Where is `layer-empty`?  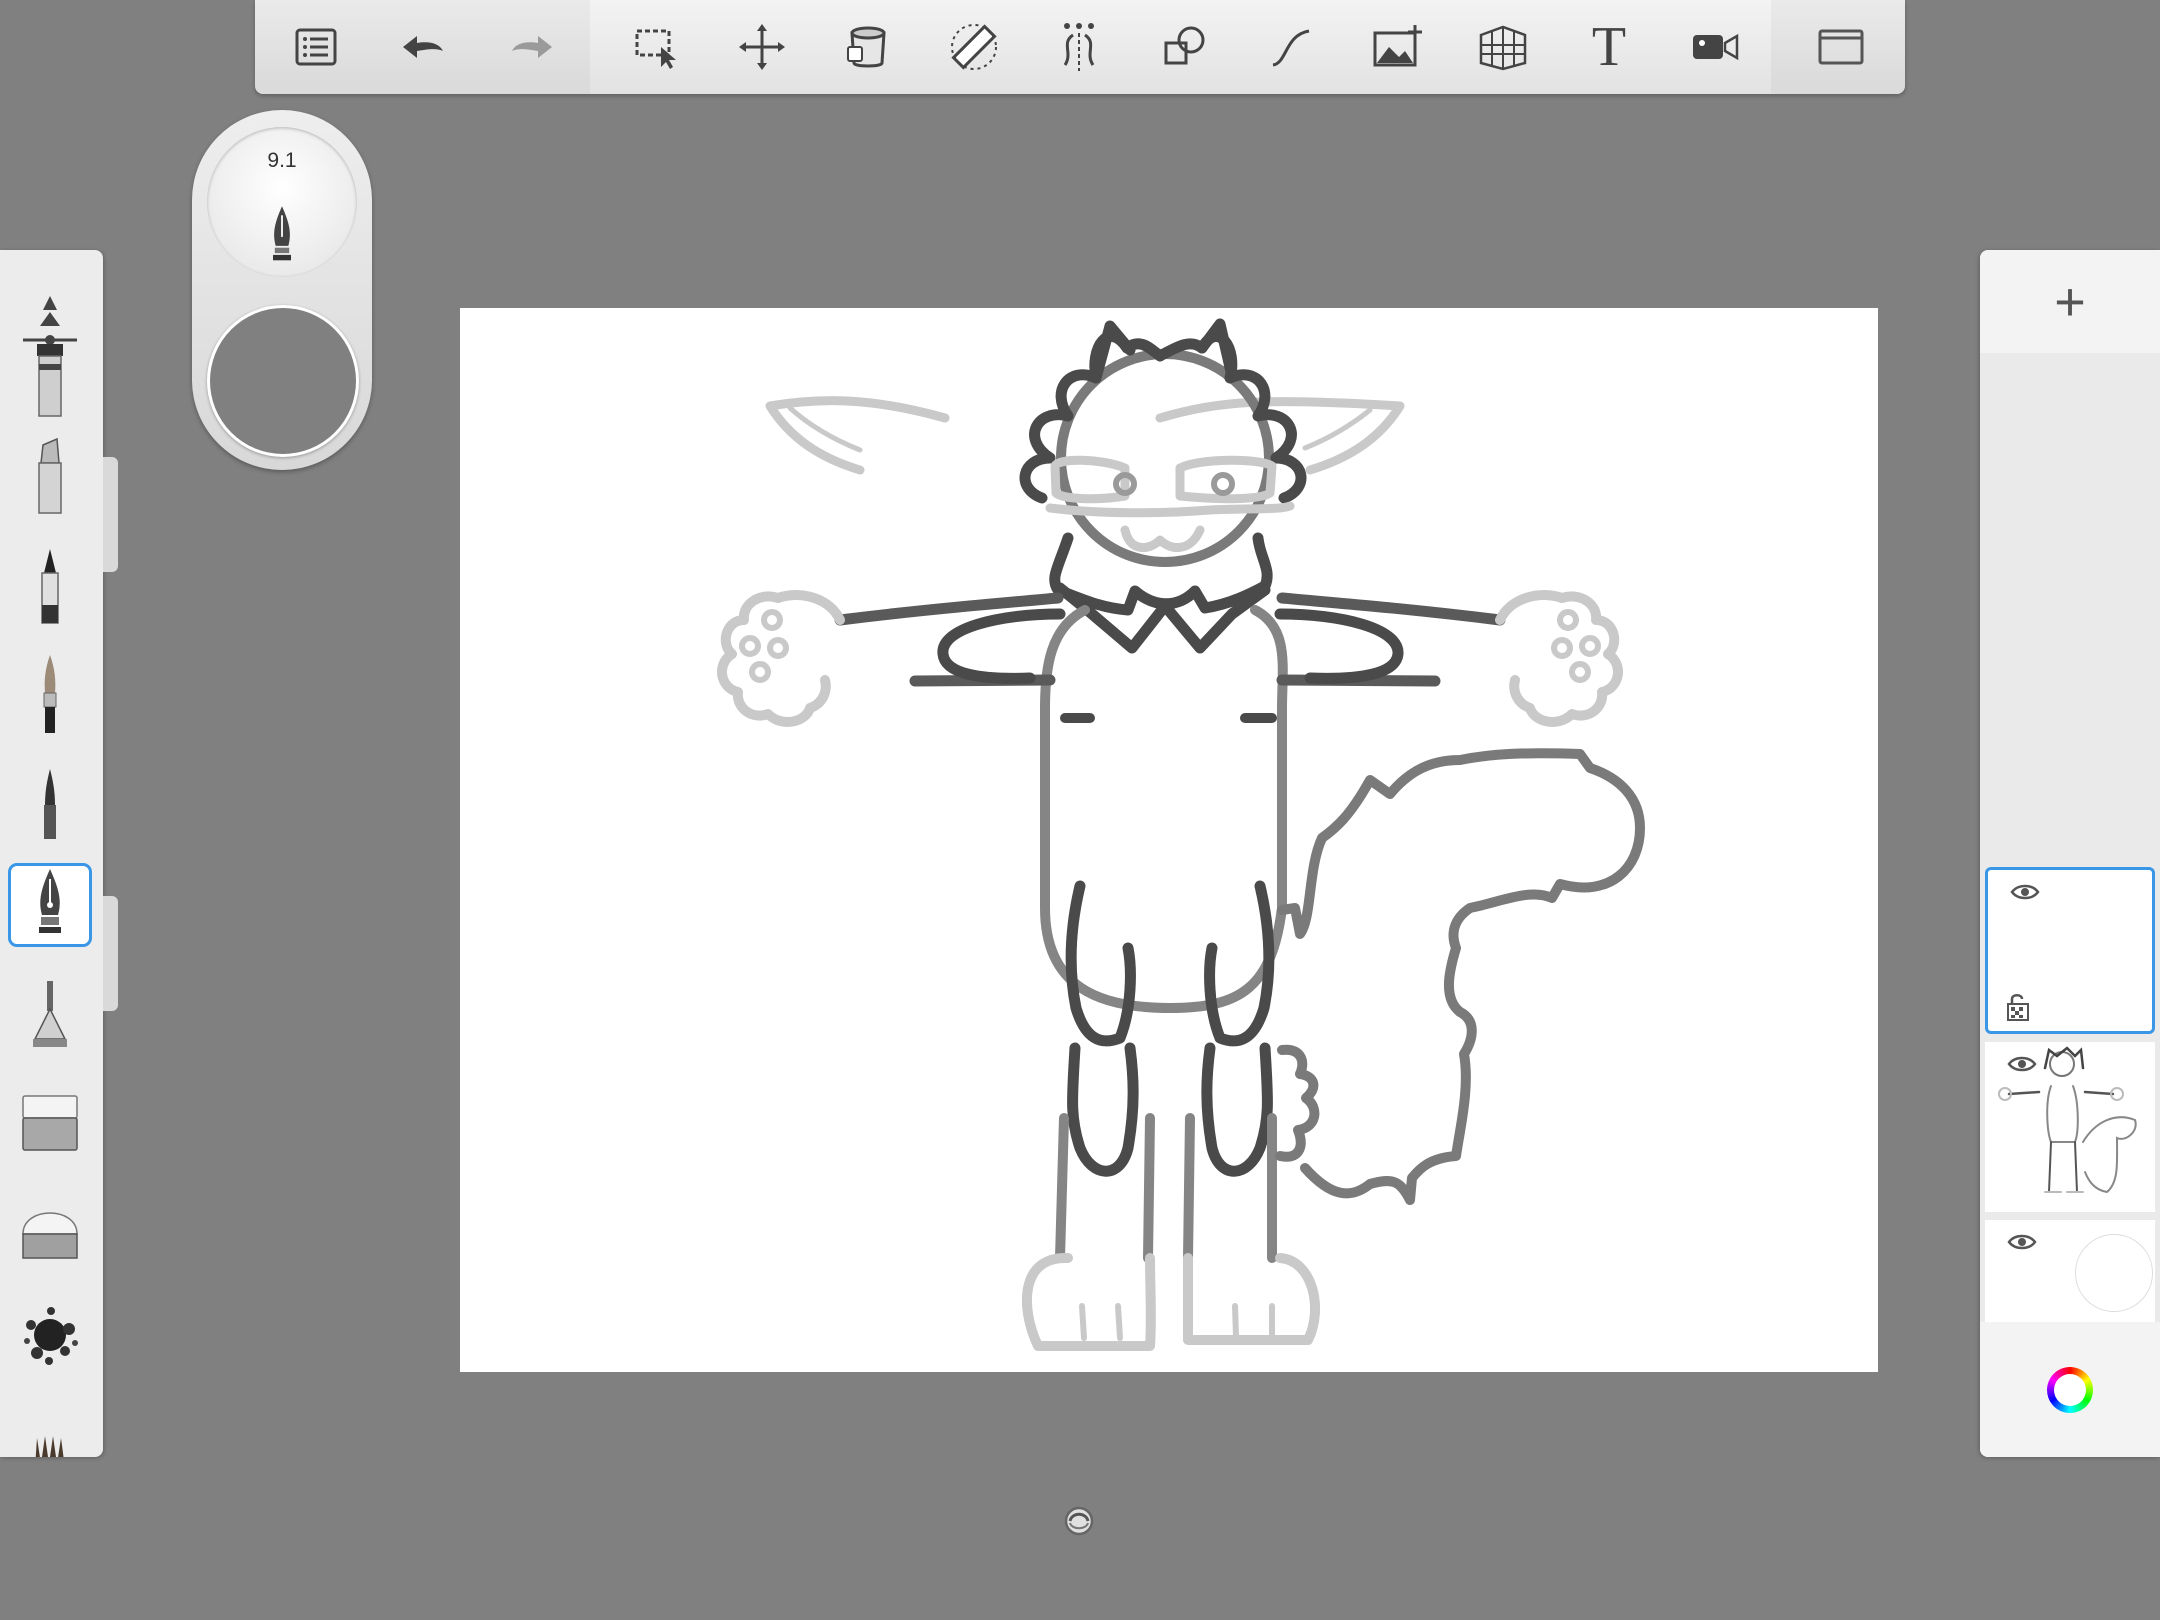 layer-empty is located at coordinates (2070, 950).